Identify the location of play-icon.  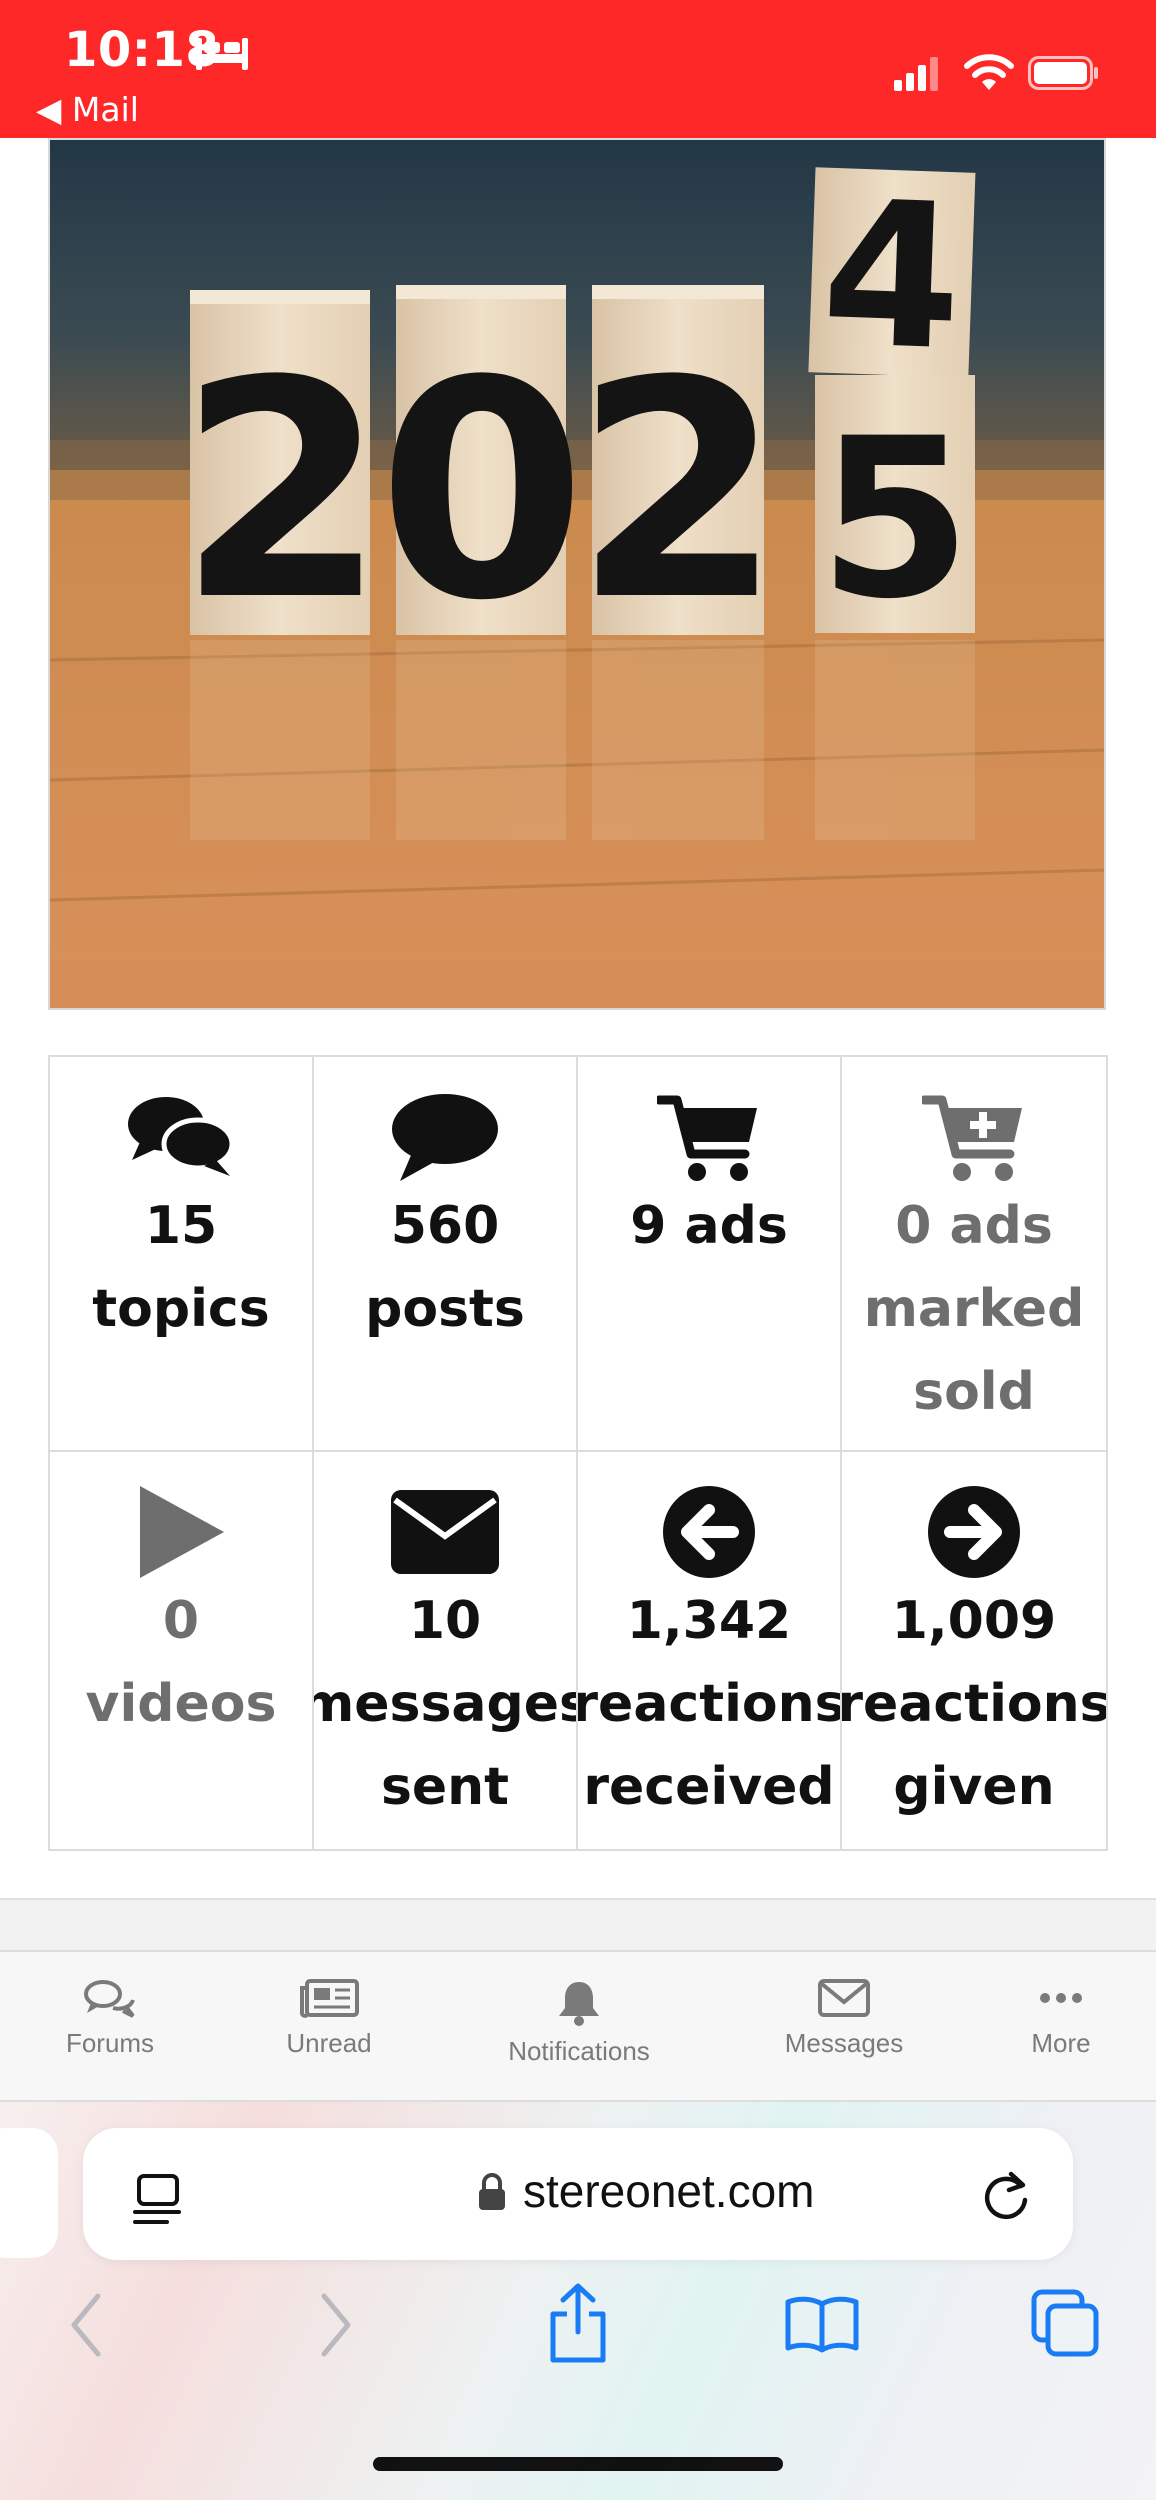
(182, 1532).